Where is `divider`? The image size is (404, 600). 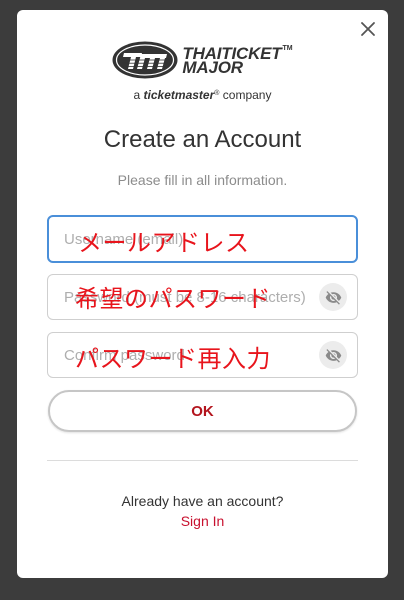 divider is located at coordinates (202, 460).